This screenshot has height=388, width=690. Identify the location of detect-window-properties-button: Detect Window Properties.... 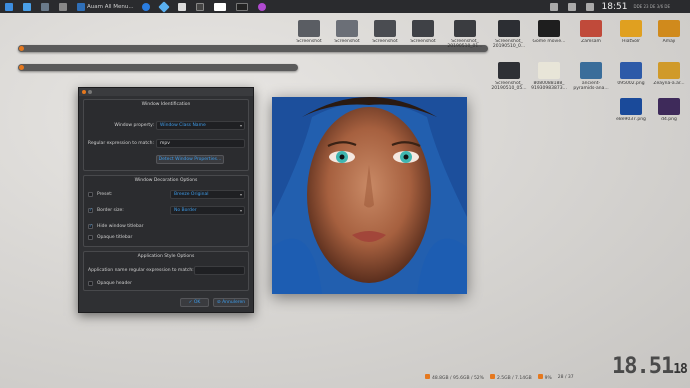
(190, 159).